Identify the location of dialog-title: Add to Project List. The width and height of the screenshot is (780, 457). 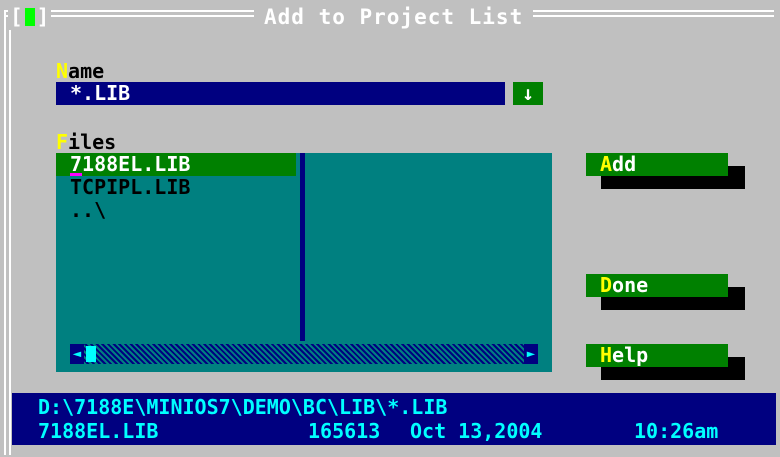
(394, 17).